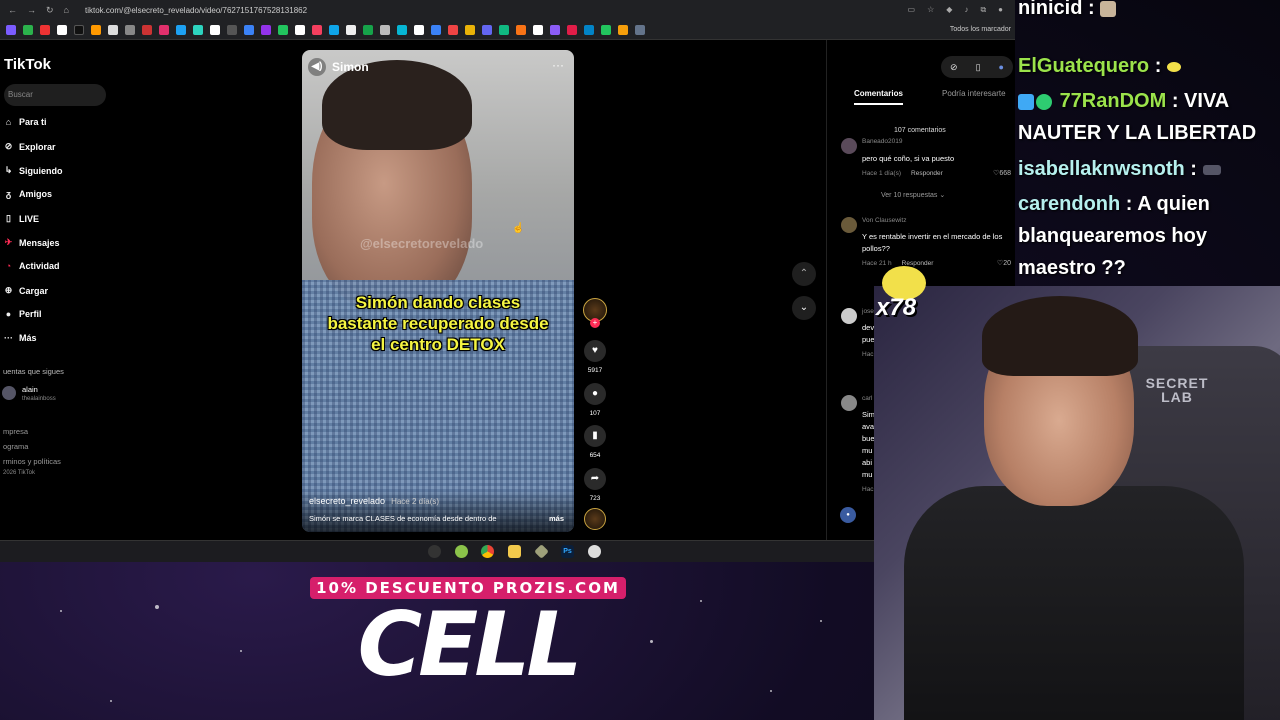  What do you see at coordinates (804, 308) in the screenshot?
I see `next-video-button: ⌄` at bounding box center [804, 308].